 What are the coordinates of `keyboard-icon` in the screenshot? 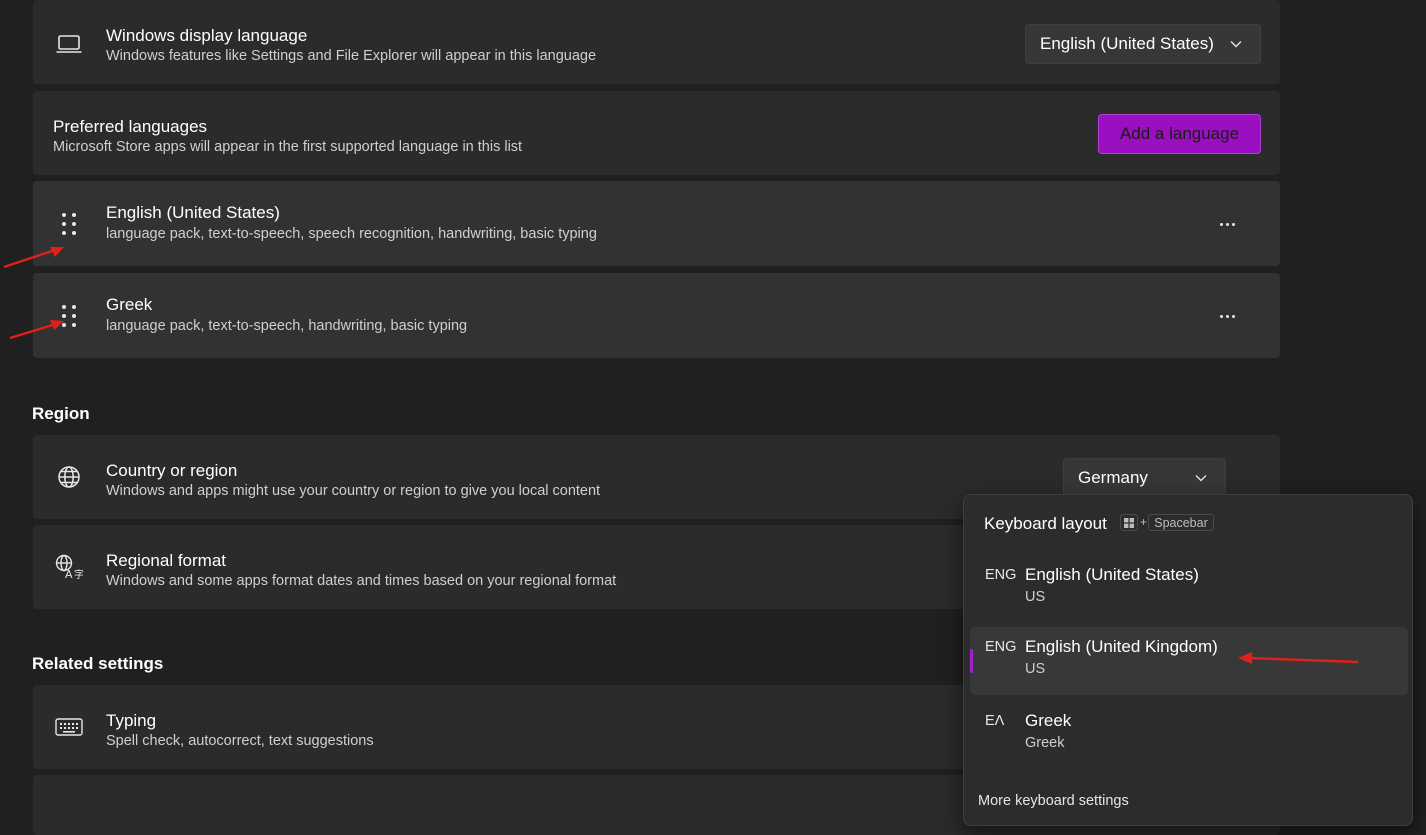 It's located at (69, 727).